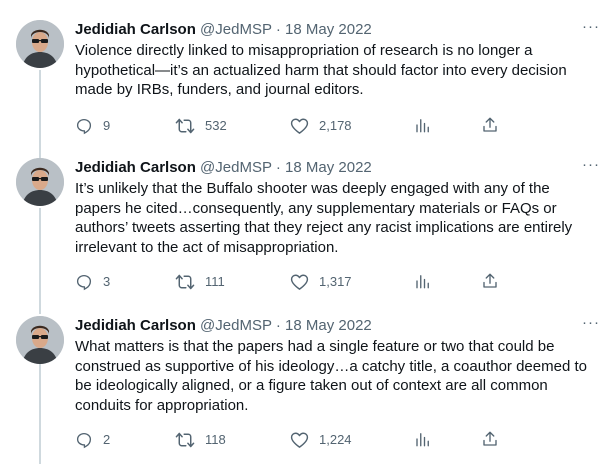  What do you see at coordinates (335, 439) in the screenshot?
I see `like-count: 1,224` at bounding box center [335, 439].